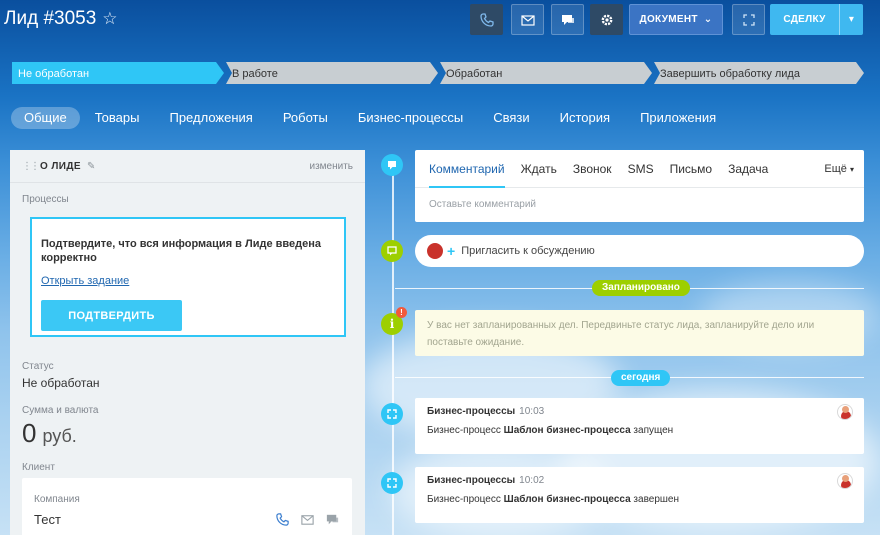  Describe the element at coordinates (45, 118) in the screenshot. I see `tab-general: Общие` at that location.